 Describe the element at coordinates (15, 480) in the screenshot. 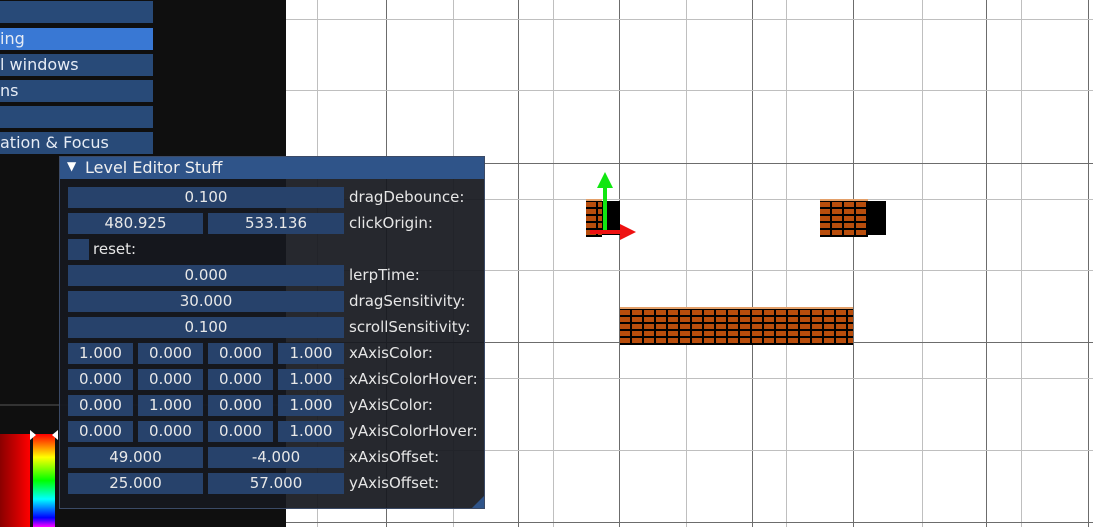

I see `color-square` at that location.